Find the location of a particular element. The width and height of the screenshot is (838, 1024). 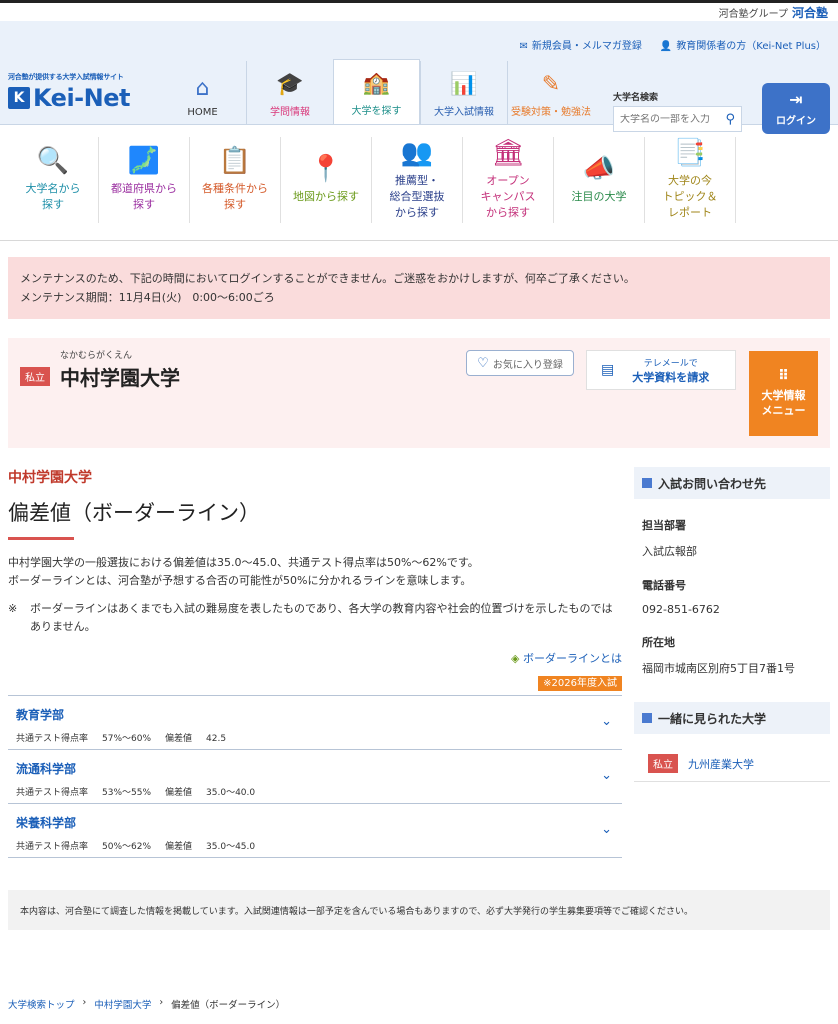

grid-icon: ⠿ is located at coordinates (783, 376).